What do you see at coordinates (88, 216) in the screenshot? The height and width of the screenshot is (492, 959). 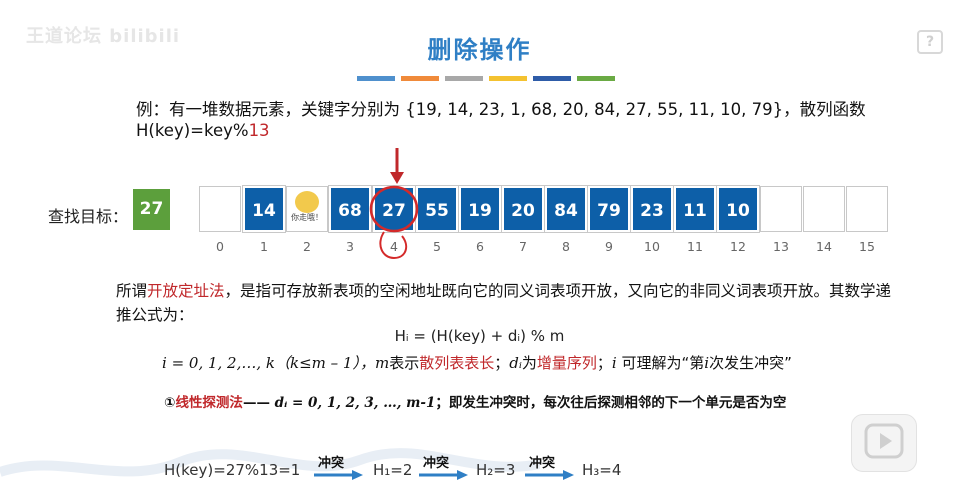 I see `search-label: 查找目标：` at bounding box center [88, 216].